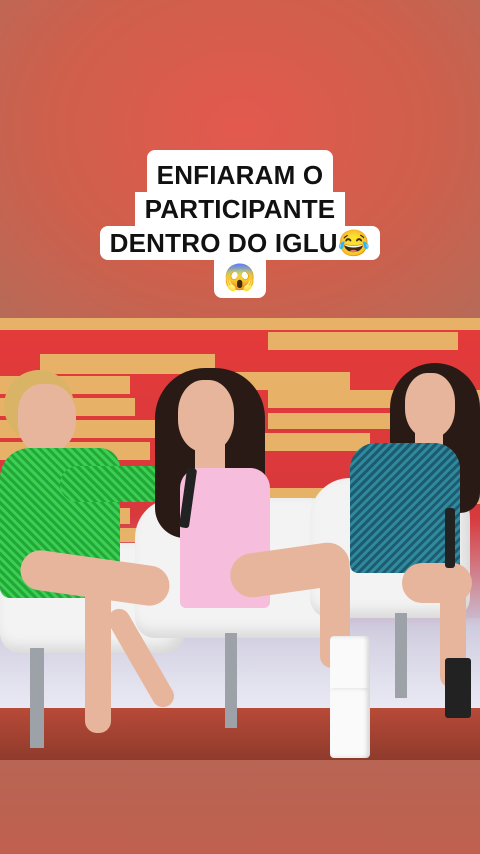 The height and width of the screenshot is (854, 480). I want to click on blurred-background-bottom, so click(240, 807).